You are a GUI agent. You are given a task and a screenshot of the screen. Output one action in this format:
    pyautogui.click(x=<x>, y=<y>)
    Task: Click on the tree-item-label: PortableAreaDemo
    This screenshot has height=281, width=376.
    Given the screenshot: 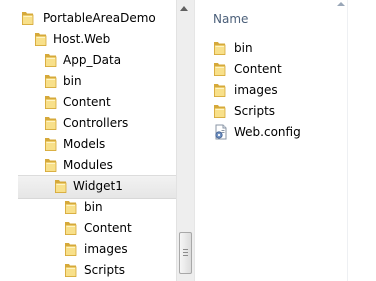 What is the action you would take?
    pyautogui.click(x=99, y=18)
    